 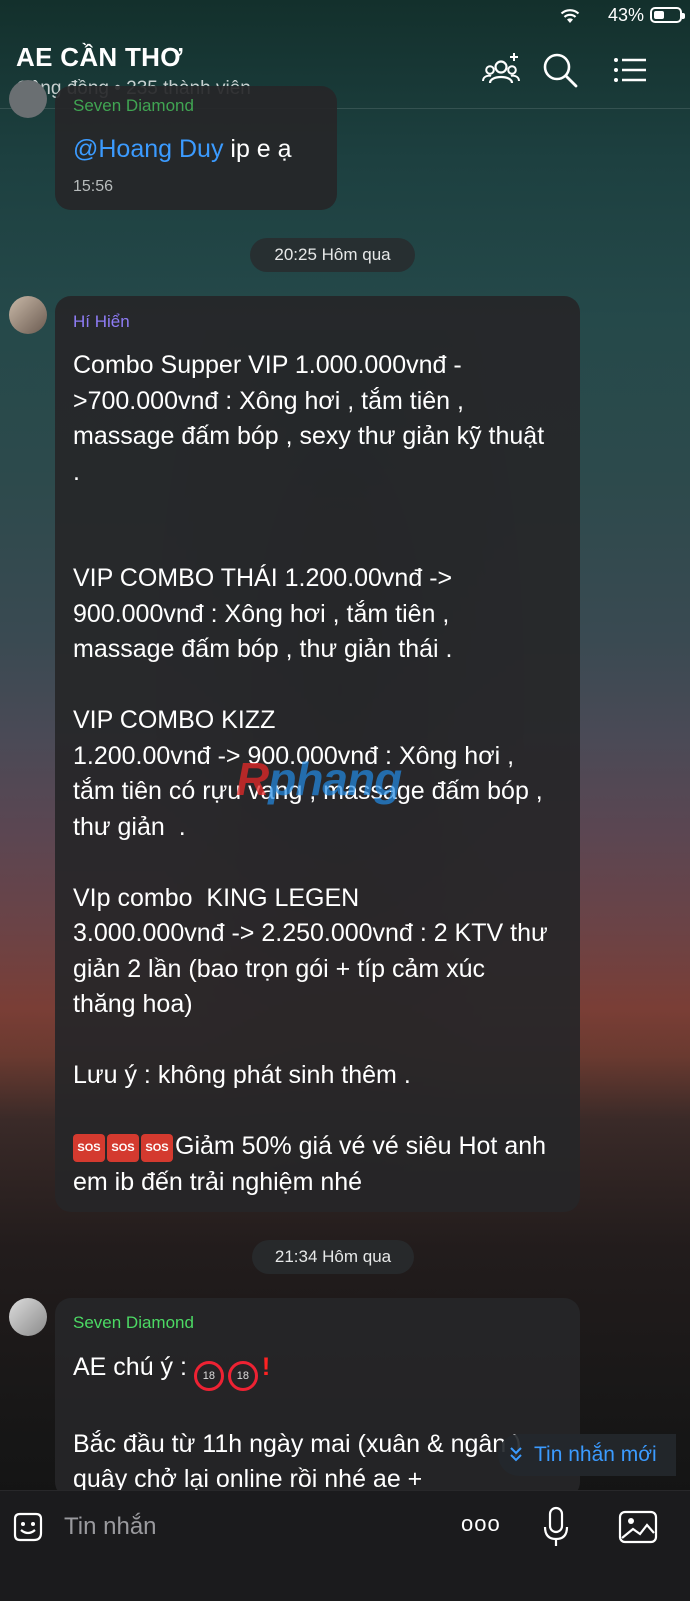 What do you see at coordinates (501, 70) in the screenshot?
I see `add-member-icon` at bounding box center [501, 70].